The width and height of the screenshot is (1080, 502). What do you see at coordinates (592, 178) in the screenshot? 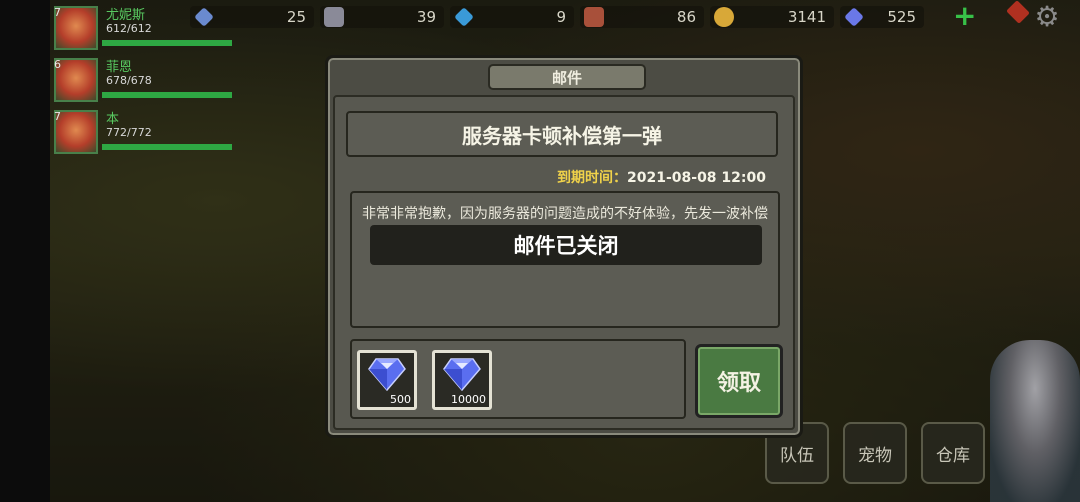
I see `expire-label: 到期时间：` at bounding box center [592, 178].